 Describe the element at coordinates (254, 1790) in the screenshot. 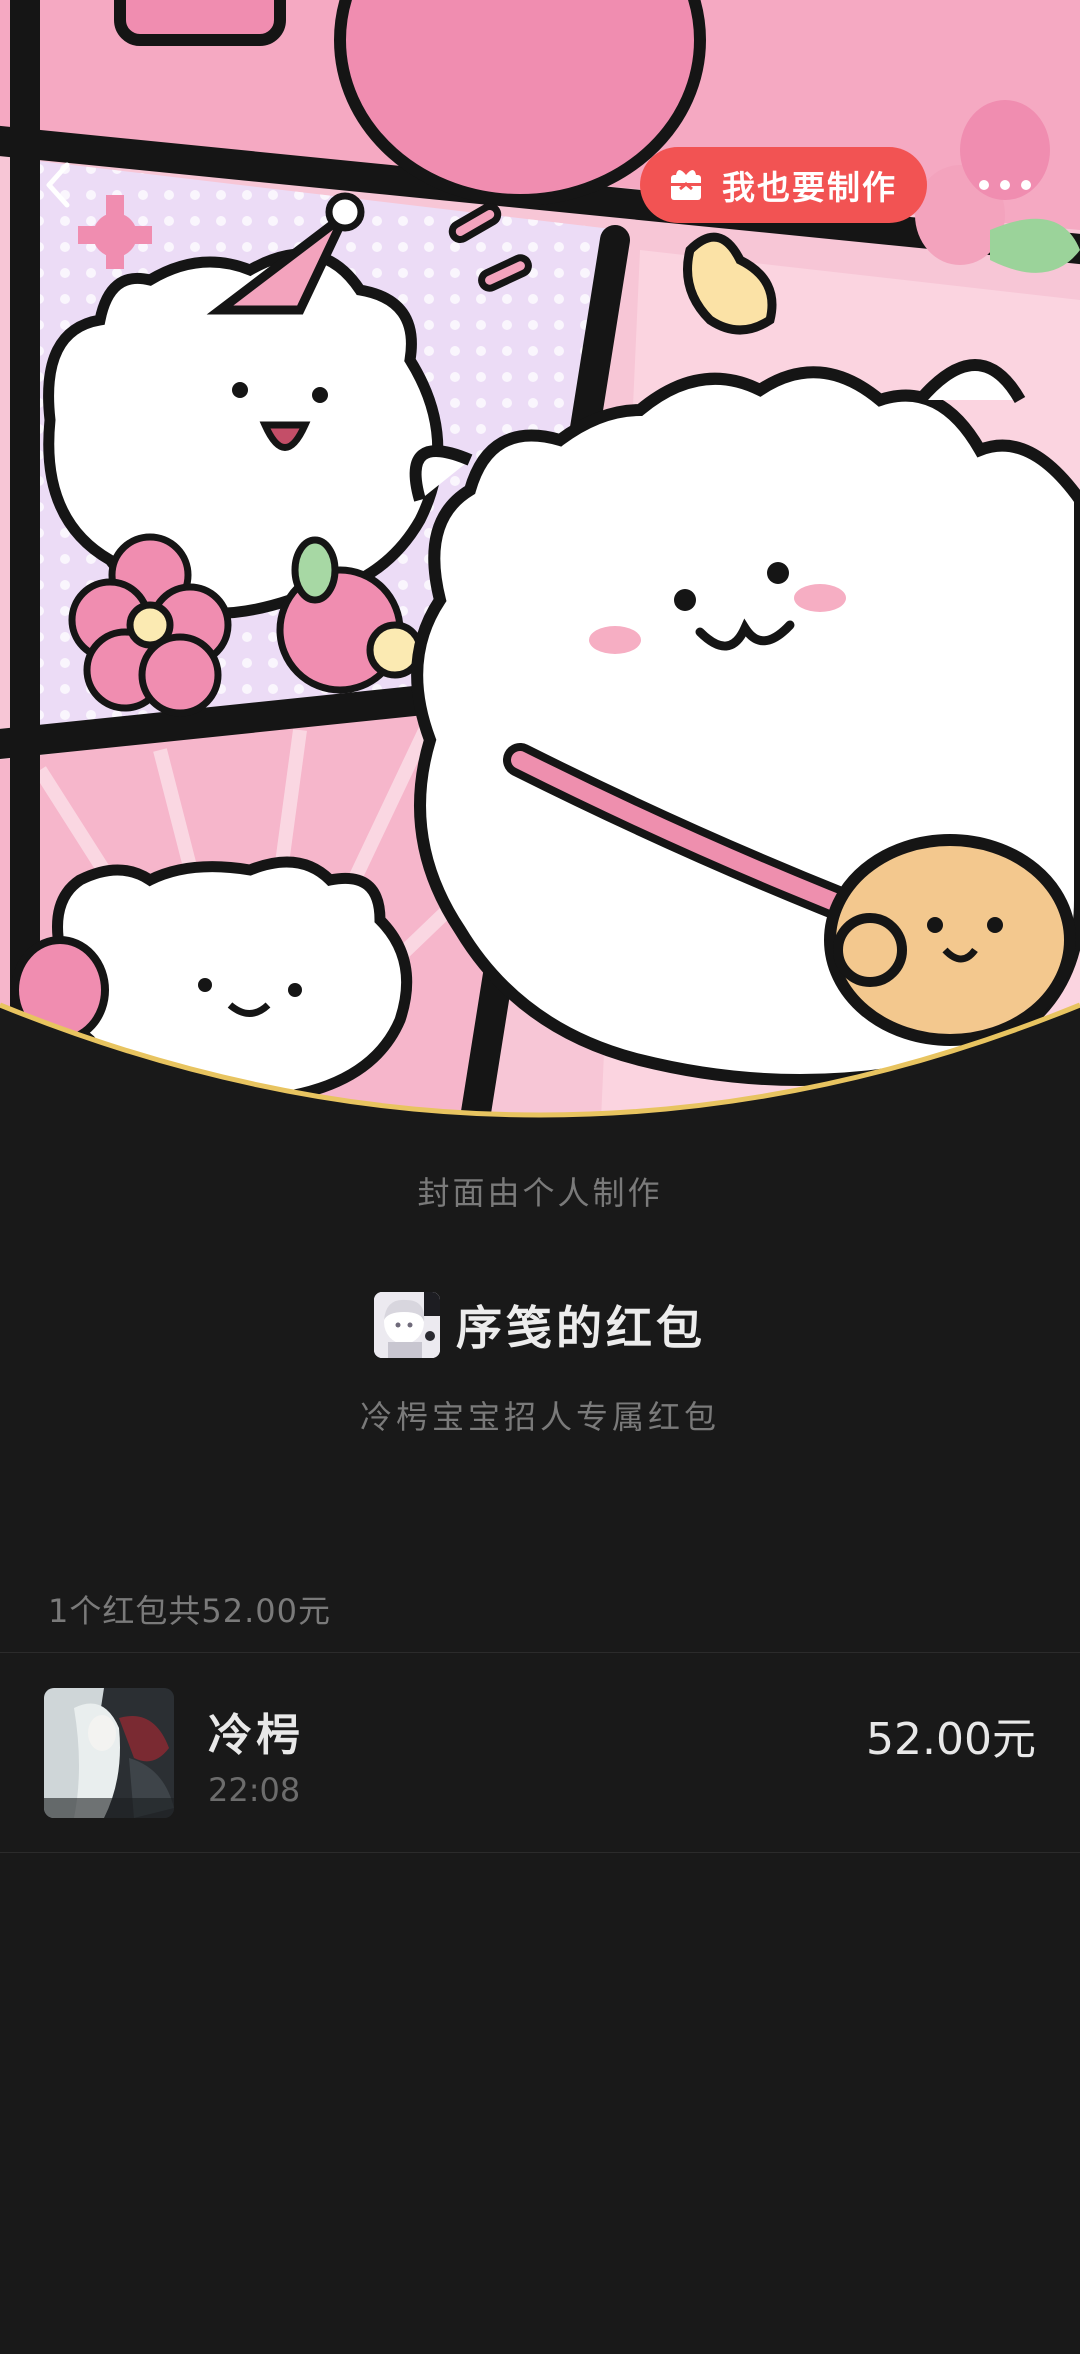

I see `receiver-time: 22:08` at that location.